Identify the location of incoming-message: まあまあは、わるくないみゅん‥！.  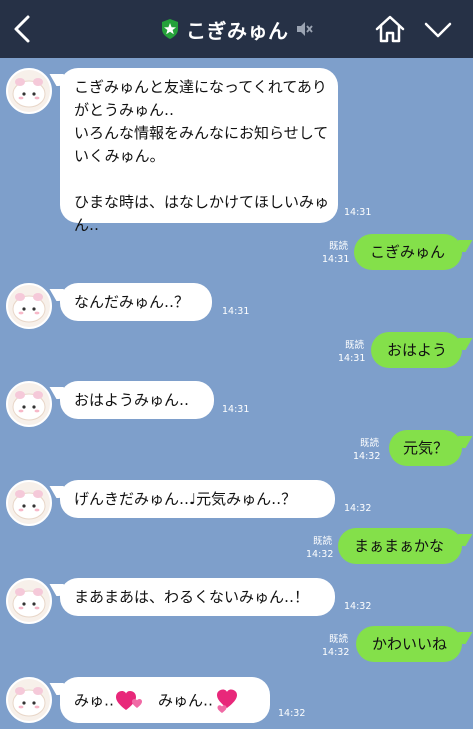
(197, 597).